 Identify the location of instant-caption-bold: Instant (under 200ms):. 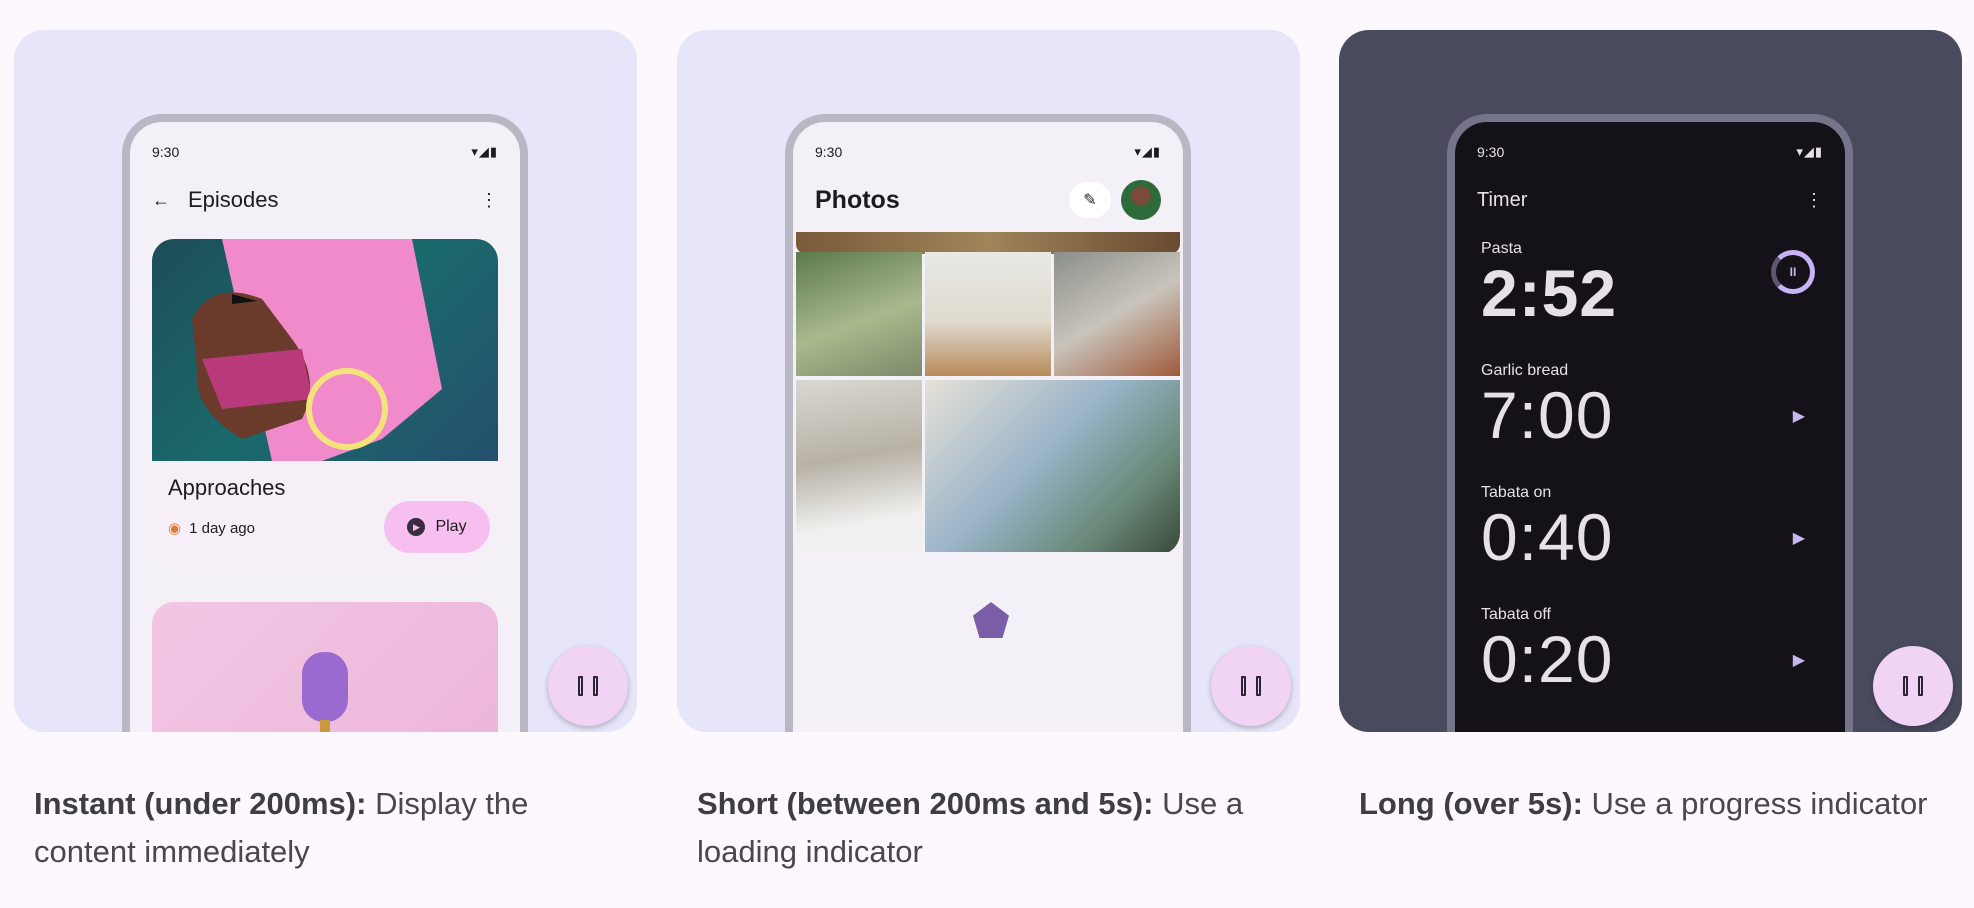
(200, 803).